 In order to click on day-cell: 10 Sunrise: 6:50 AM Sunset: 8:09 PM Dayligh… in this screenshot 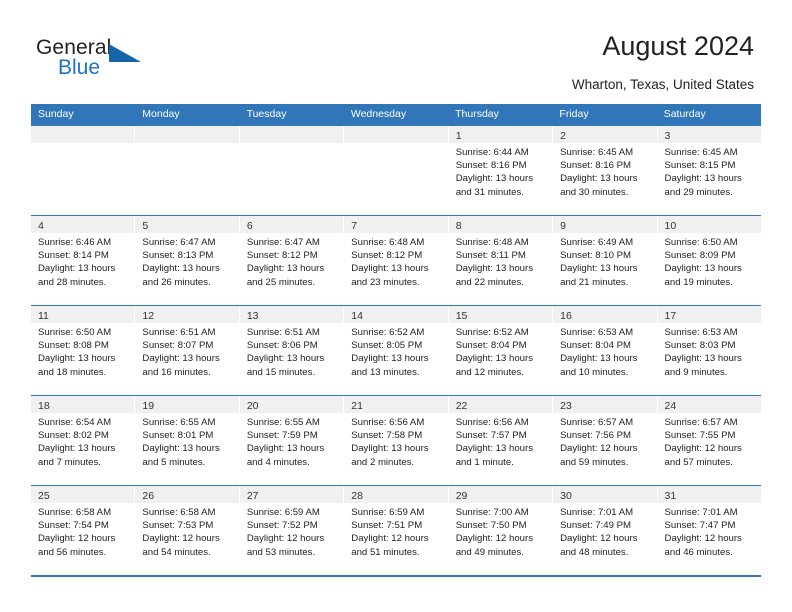, I will do `click(709, 260)`.